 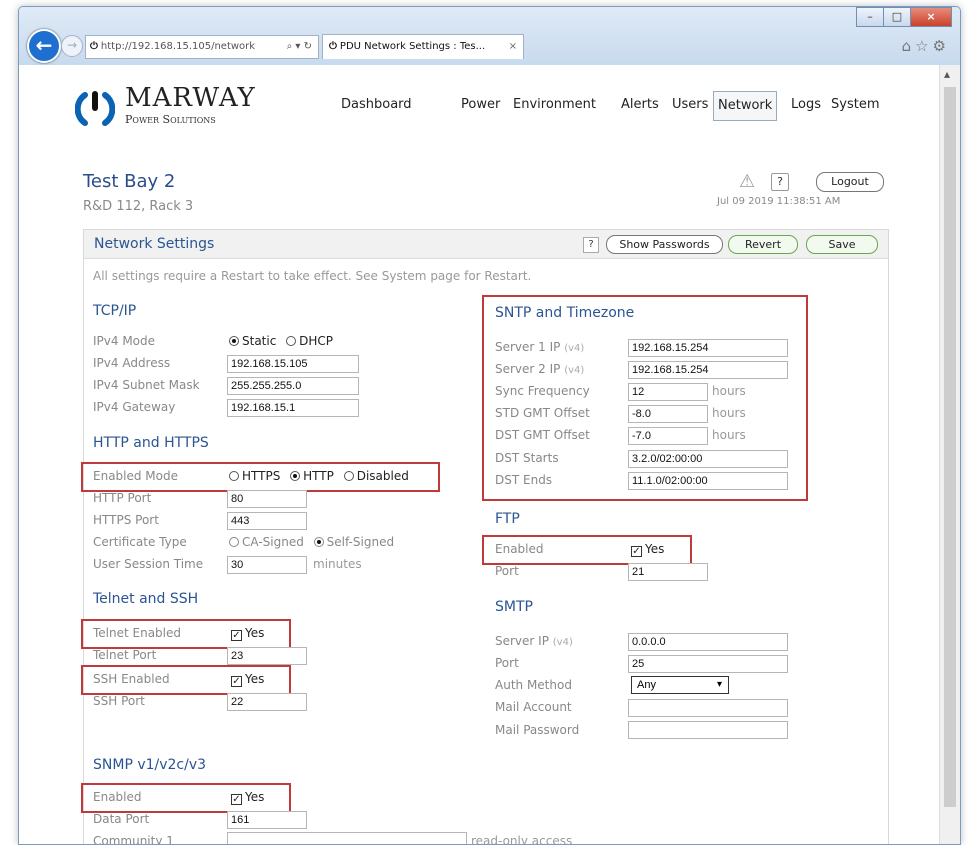 I want to click on https-label: HTTPS, so click(x=261, y=476).